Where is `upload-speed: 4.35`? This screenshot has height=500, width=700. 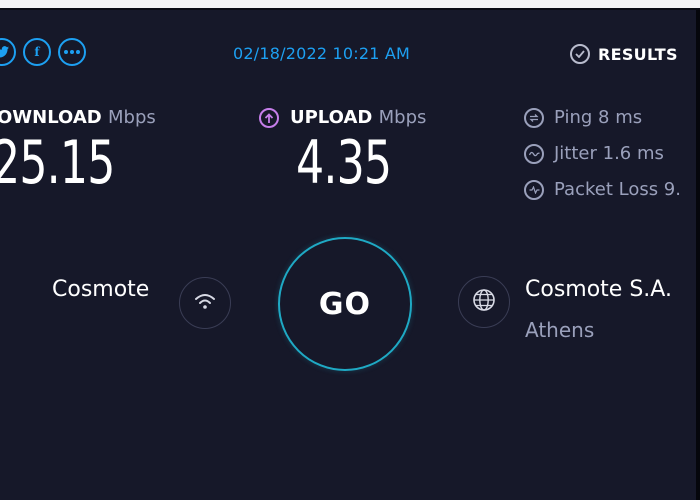 upload-speed: 4.35 is located at coordinates (344, 163).